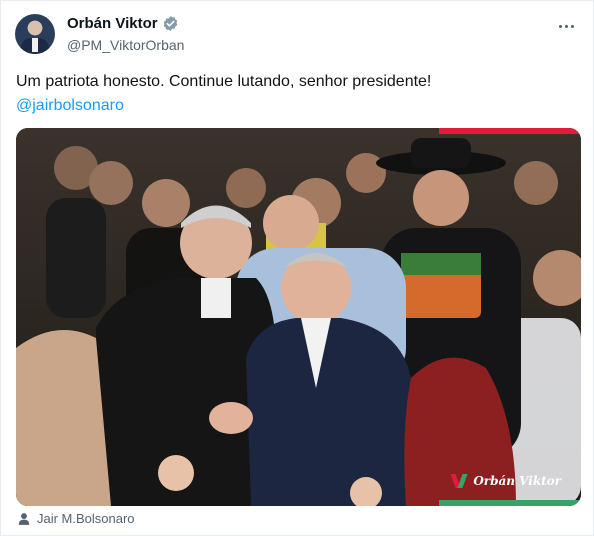  I want to click on accent-bar-green, so click(510, 503).